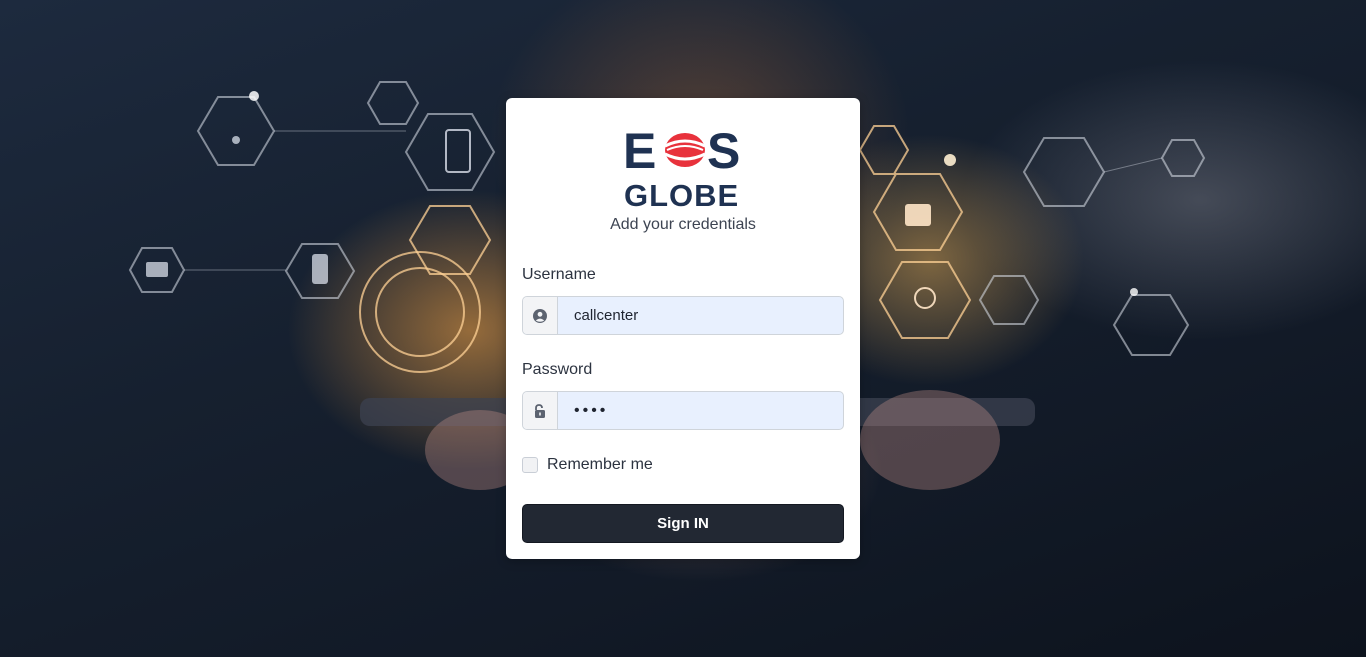 The height and width of the screenshot is (657, 1366). Describe the element at coordinates (683, 224) in the screenshot. I see `subtitle: Add your credentials` at that location.